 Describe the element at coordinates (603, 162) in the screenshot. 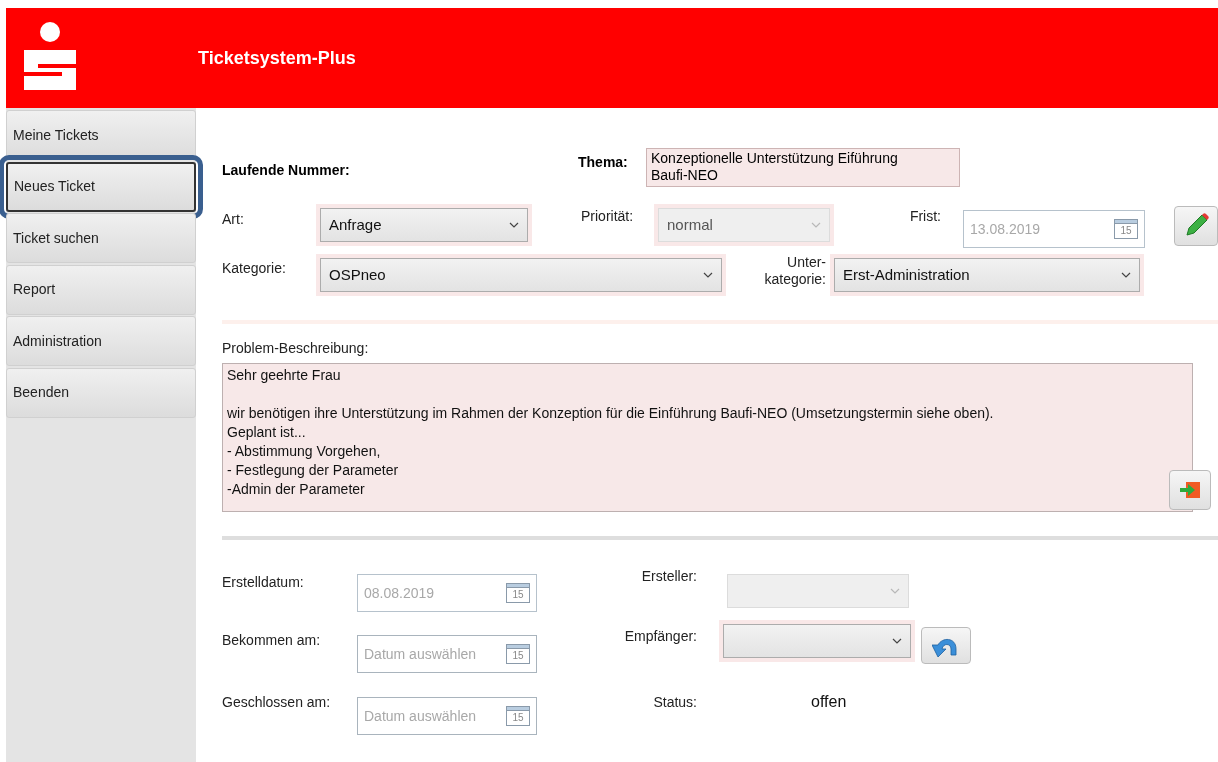

I see `topic-label: Thema:` at that location.